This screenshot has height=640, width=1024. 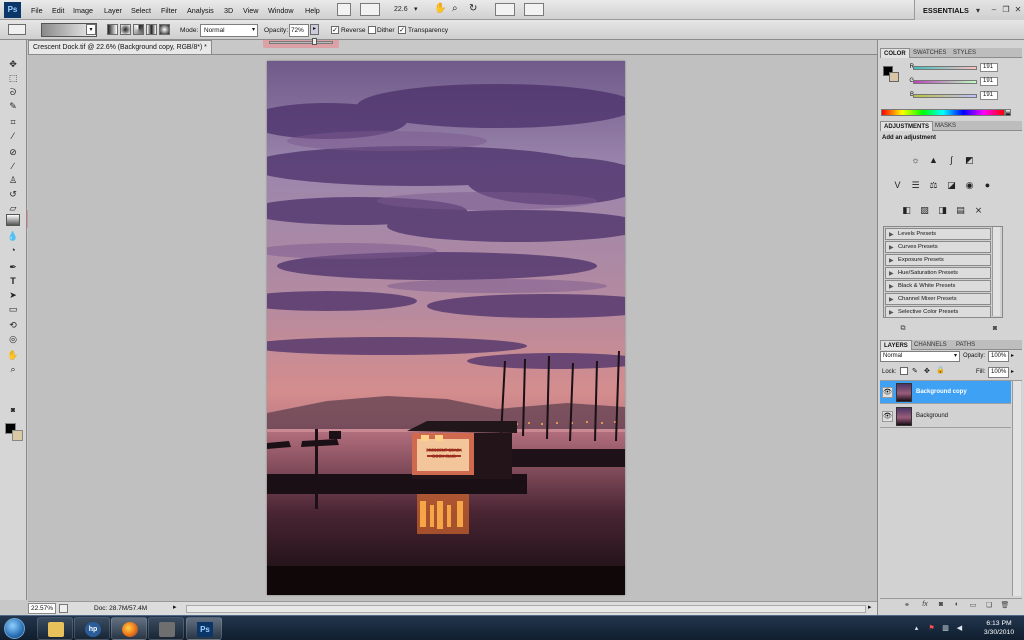 I want to click on zoom-level-display: 22.6, so click(x=401, y=12).